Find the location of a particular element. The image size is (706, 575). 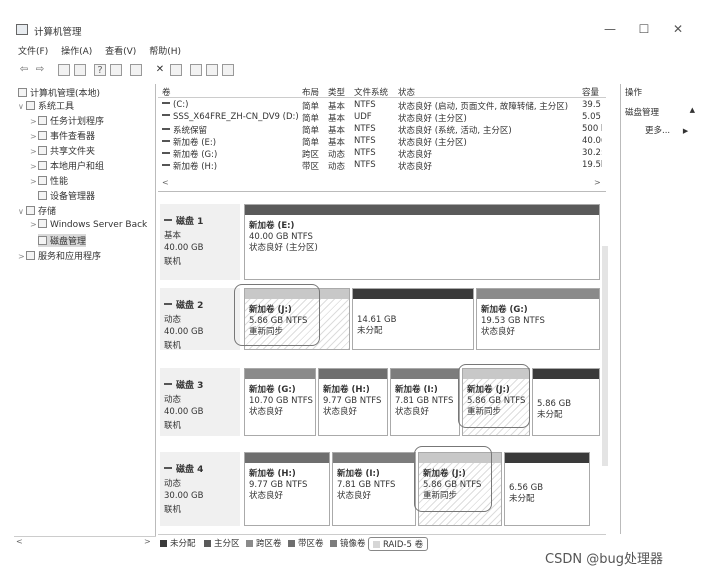

help-icon: ? is located at coordinates (100, 70).